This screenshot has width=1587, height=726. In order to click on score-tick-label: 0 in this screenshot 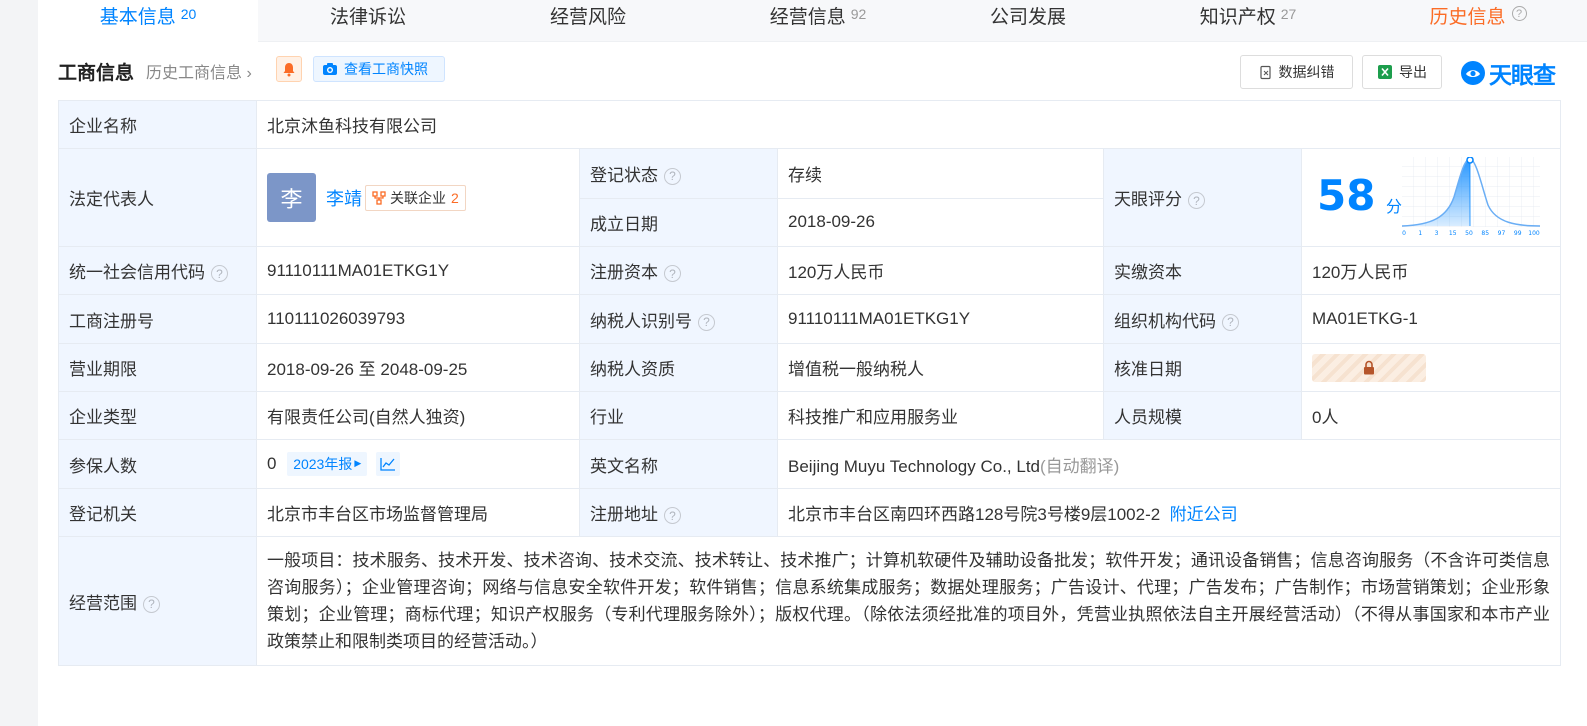, I will do `click(1404, 233)`.